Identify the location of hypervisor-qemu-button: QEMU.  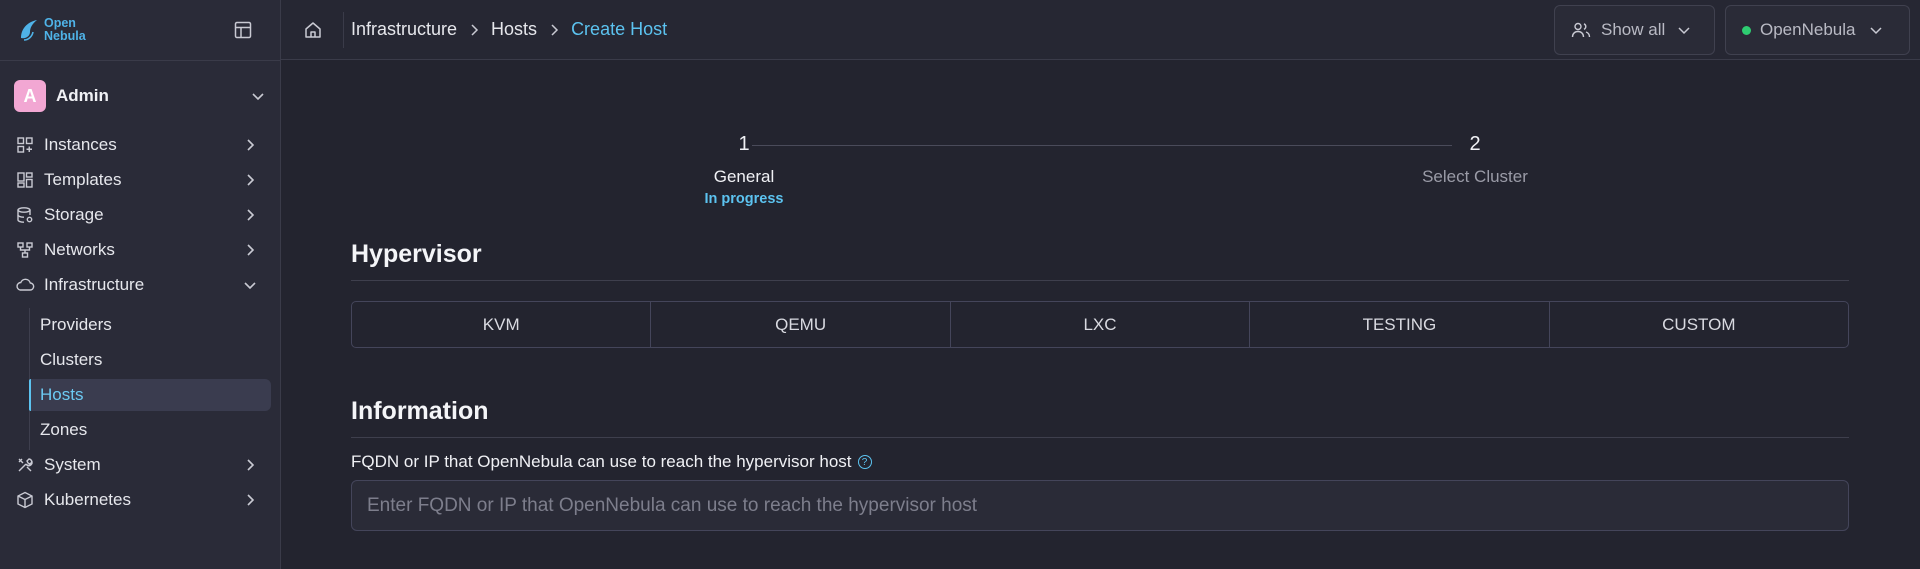
(801, 324).